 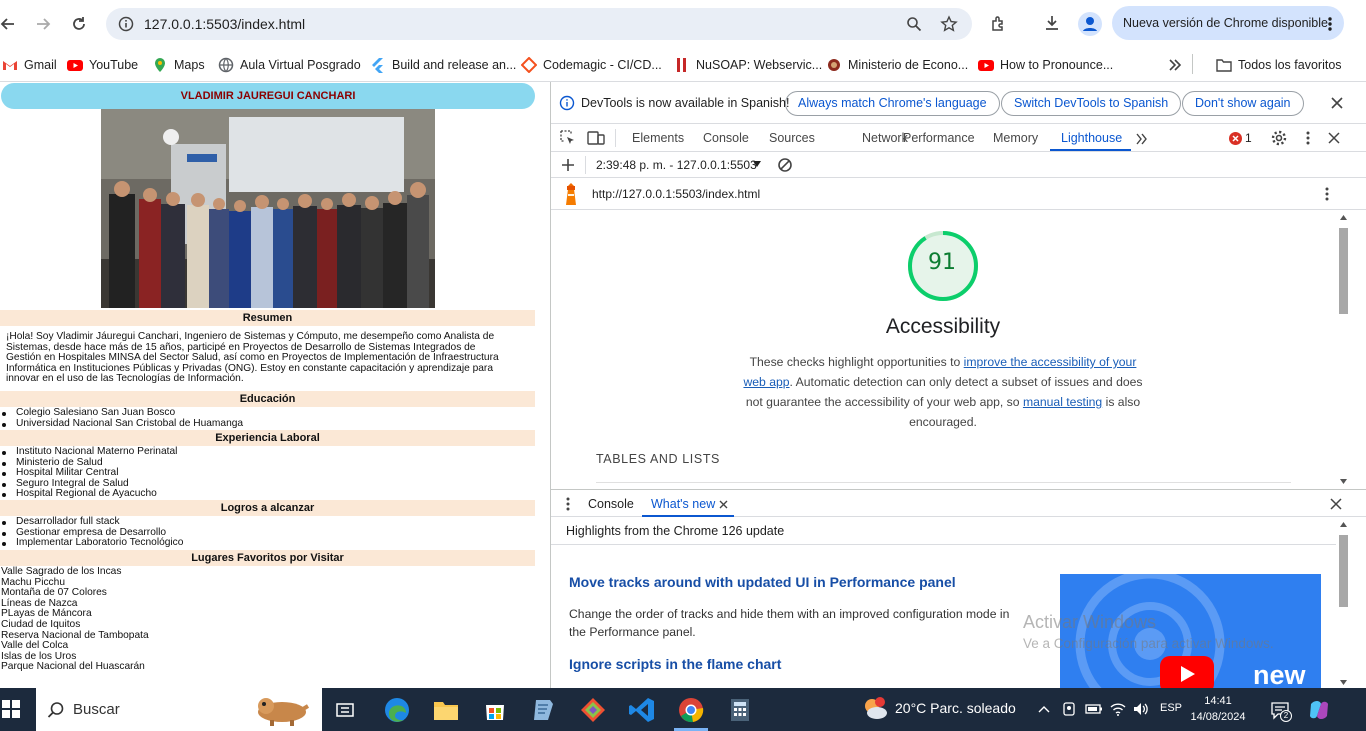 What do you see at coordinates (676, 194) in the screenshot?
I see `report-url: http://127.0.0.1:5503/index.html` at bounding box center [676, 194].